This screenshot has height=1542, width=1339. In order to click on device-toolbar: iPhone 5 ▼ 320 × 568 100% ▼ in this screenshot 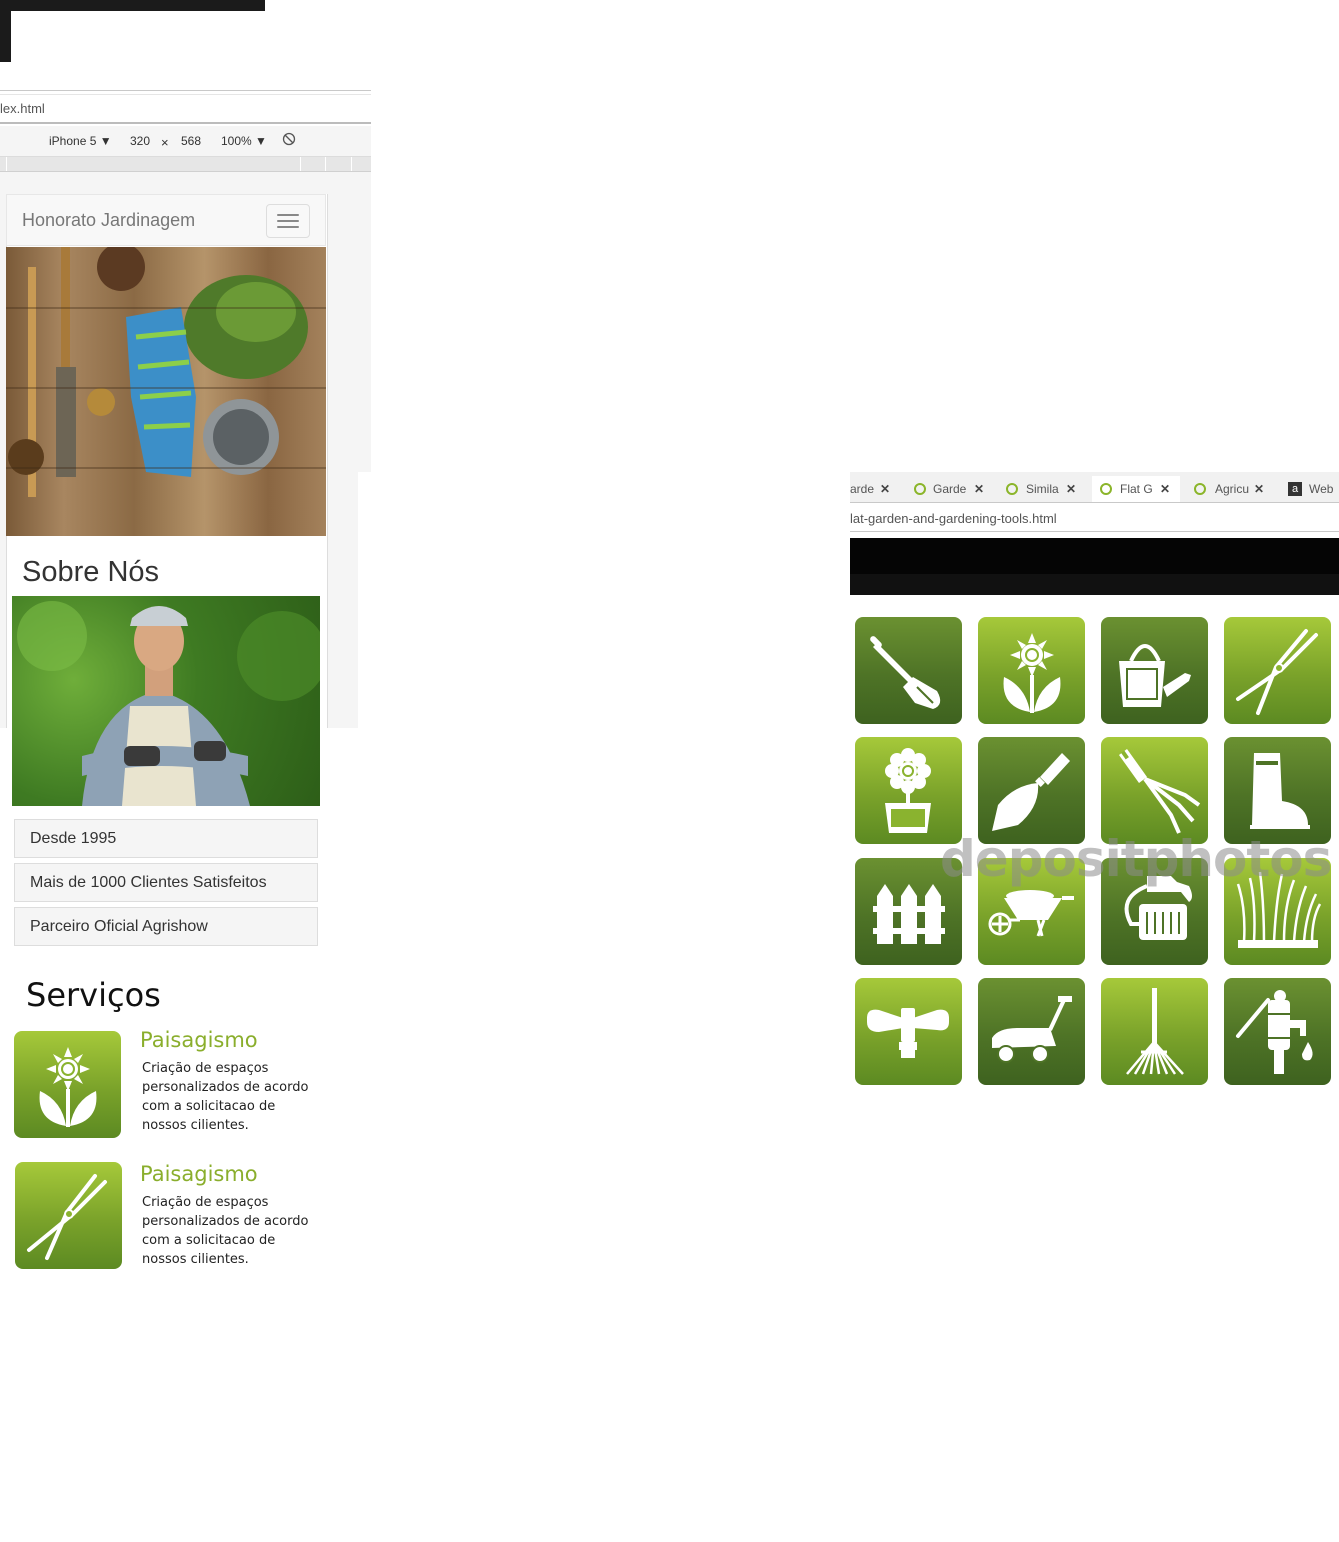, I will do `click(185, 141)`.